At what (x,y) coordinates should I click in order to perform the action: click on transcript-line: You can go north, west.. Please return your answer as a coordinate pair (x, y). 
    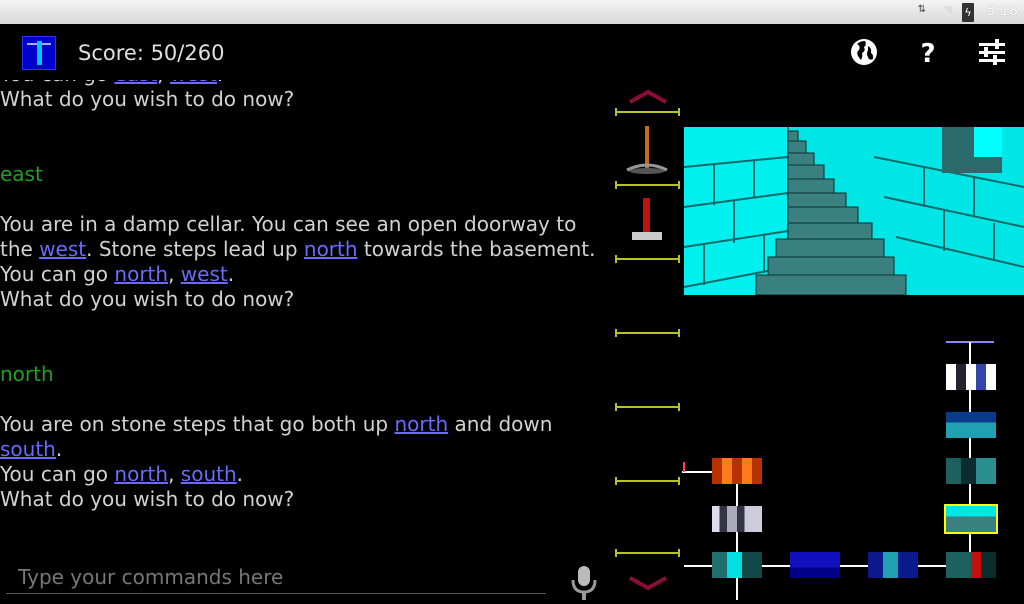
    Looking at the image, I should click on (305, 274).